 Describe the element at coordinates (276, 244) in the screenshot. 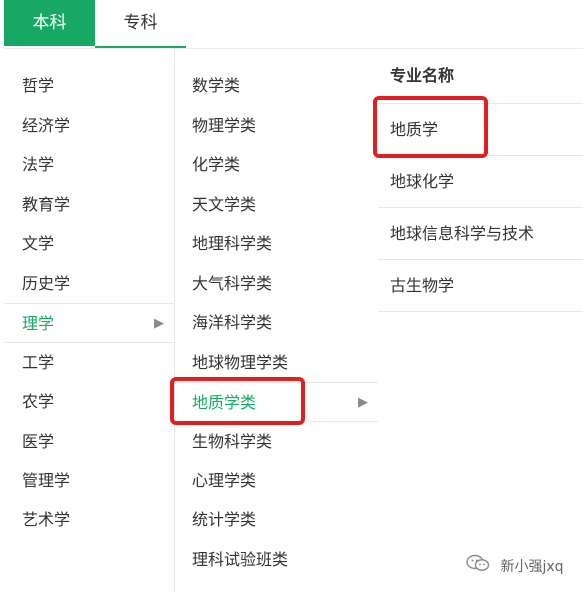

I see `subcategory-item: 地理科学类` at that location.